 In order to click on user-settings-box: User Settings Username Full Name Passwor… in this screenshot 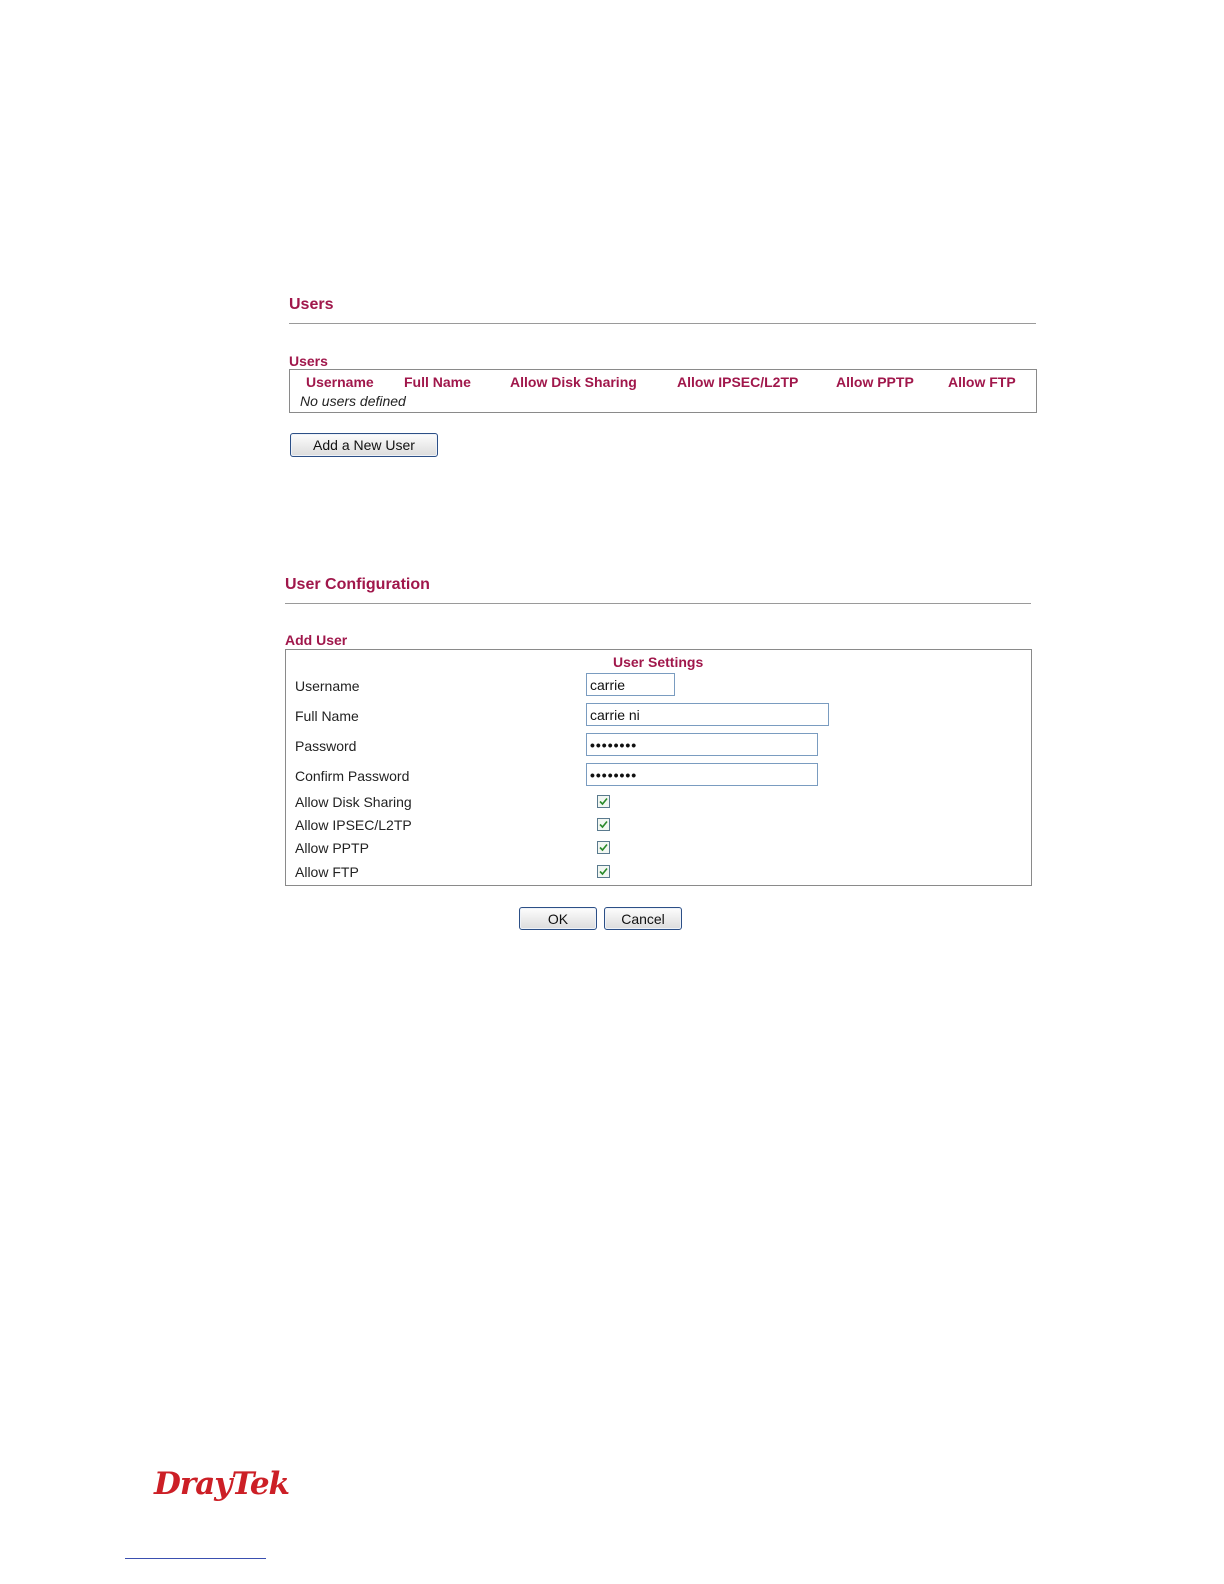, I will do `click(658, 767)`.